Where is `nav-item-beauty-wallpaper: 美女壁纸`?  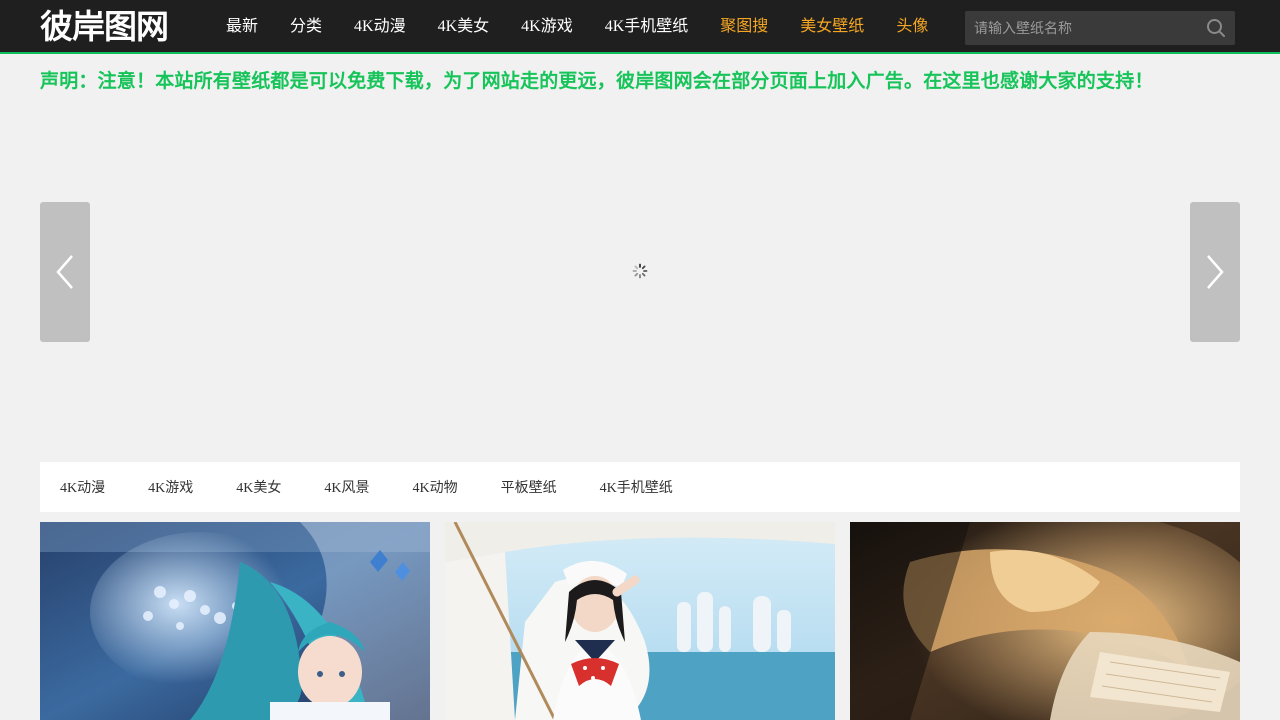 nav-item-beauty-wallpaper: 美女壁纸 is located at coordinates (832, 27).